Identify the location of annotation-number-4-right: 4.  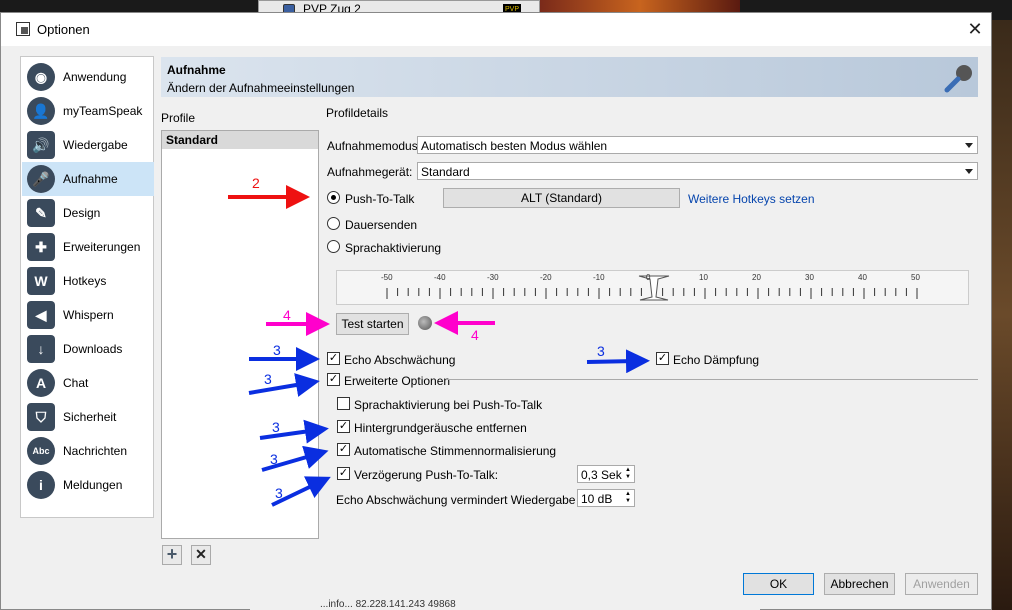
(475, 335).